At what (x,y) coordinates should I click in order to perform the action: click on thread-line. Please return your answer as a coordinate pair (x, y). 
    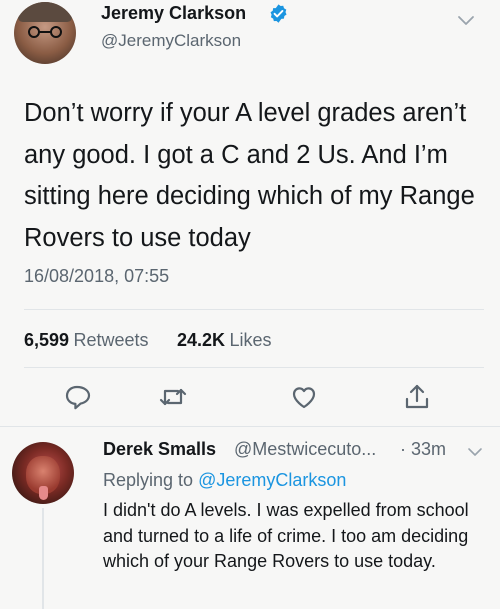
    Looking at the image, I should click on (43, 558).